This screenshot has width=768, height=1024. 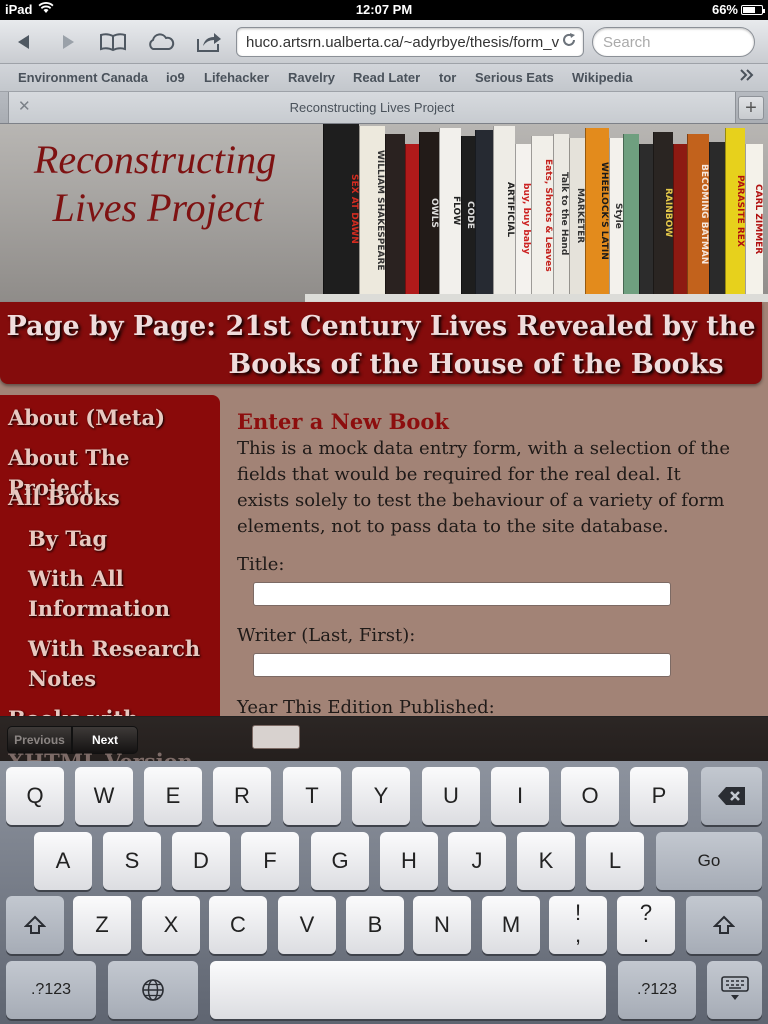 What do you see at coordinates (86, 418) in the screenshot?
I see `nav-about-meta: About (Meta)` at bounding box center [86, 418].